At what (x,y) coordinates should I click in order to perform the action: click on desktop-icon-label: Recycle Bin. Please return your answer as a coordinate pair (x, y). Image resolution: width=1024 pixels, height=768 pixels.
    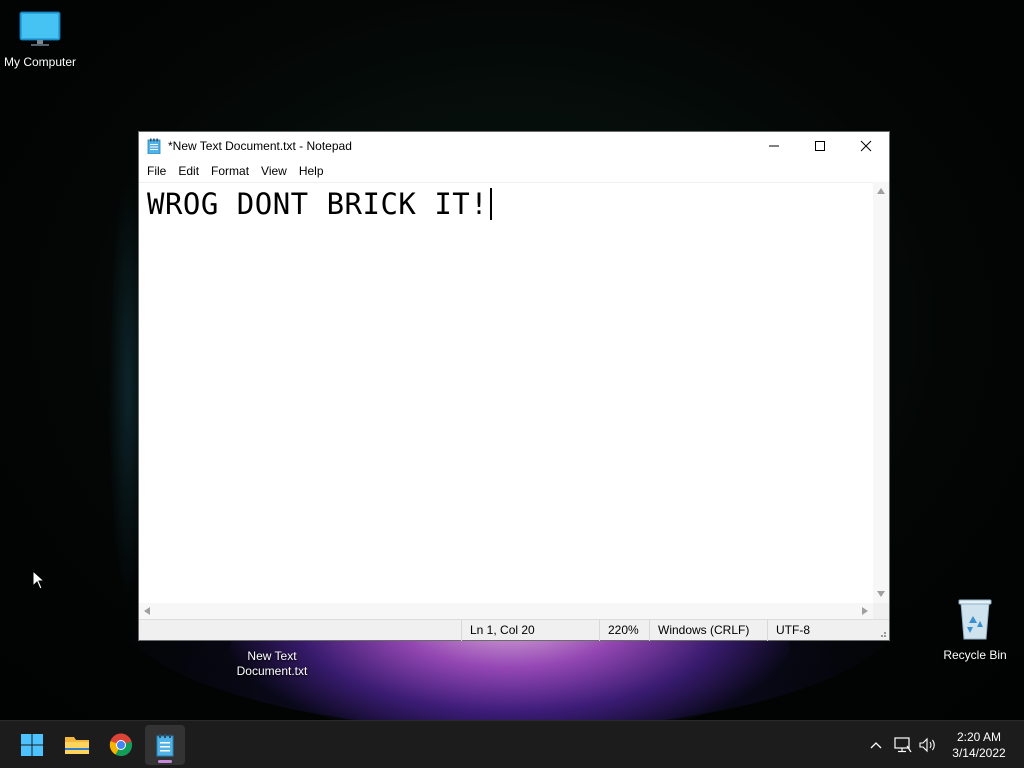
    Looking at the image, I should click on (975, 655).